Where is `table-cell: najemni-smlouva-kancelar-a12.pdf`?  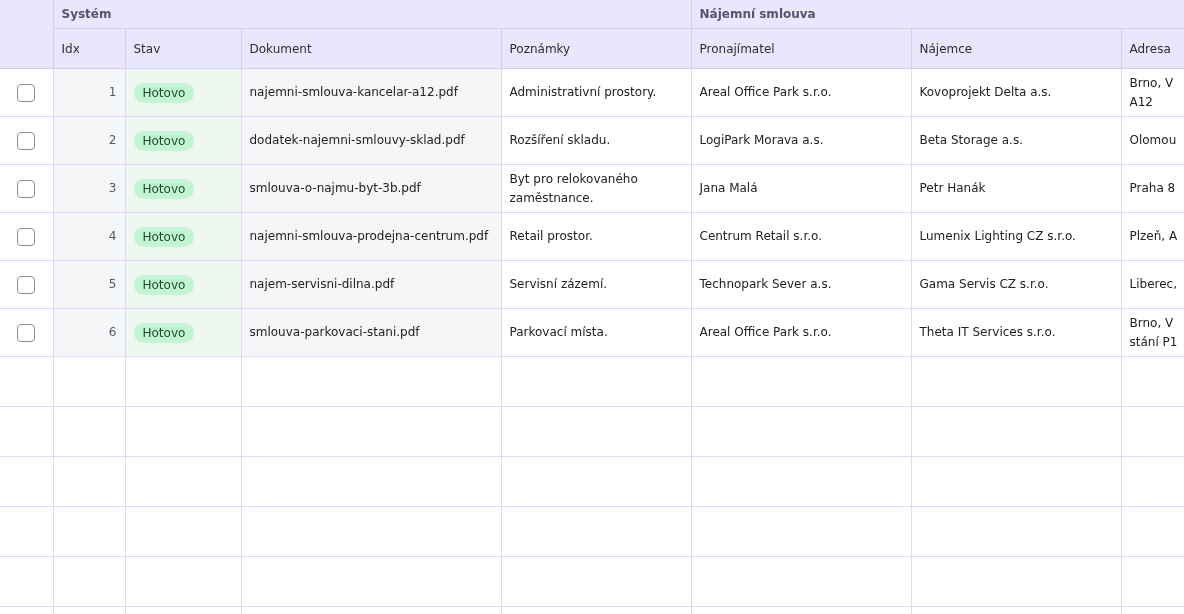
table-cell: najemni-smlouva-kancelar-a12.pdf is located at coordinates (371, 92).